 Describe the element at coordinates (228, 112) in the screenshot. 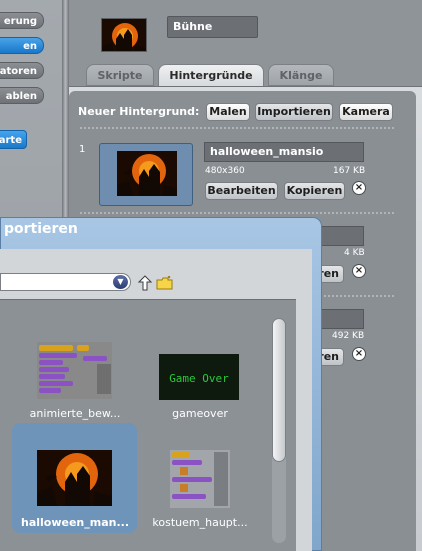

I see `paint-button: Malen` at that location.